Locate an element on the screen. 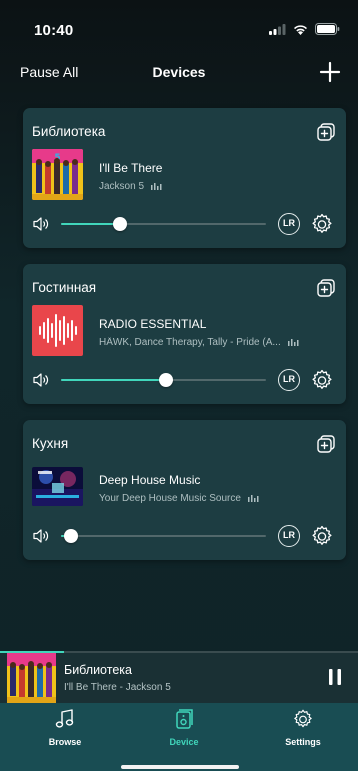  cellular-signal-icon is located at coordinates (277, 29).